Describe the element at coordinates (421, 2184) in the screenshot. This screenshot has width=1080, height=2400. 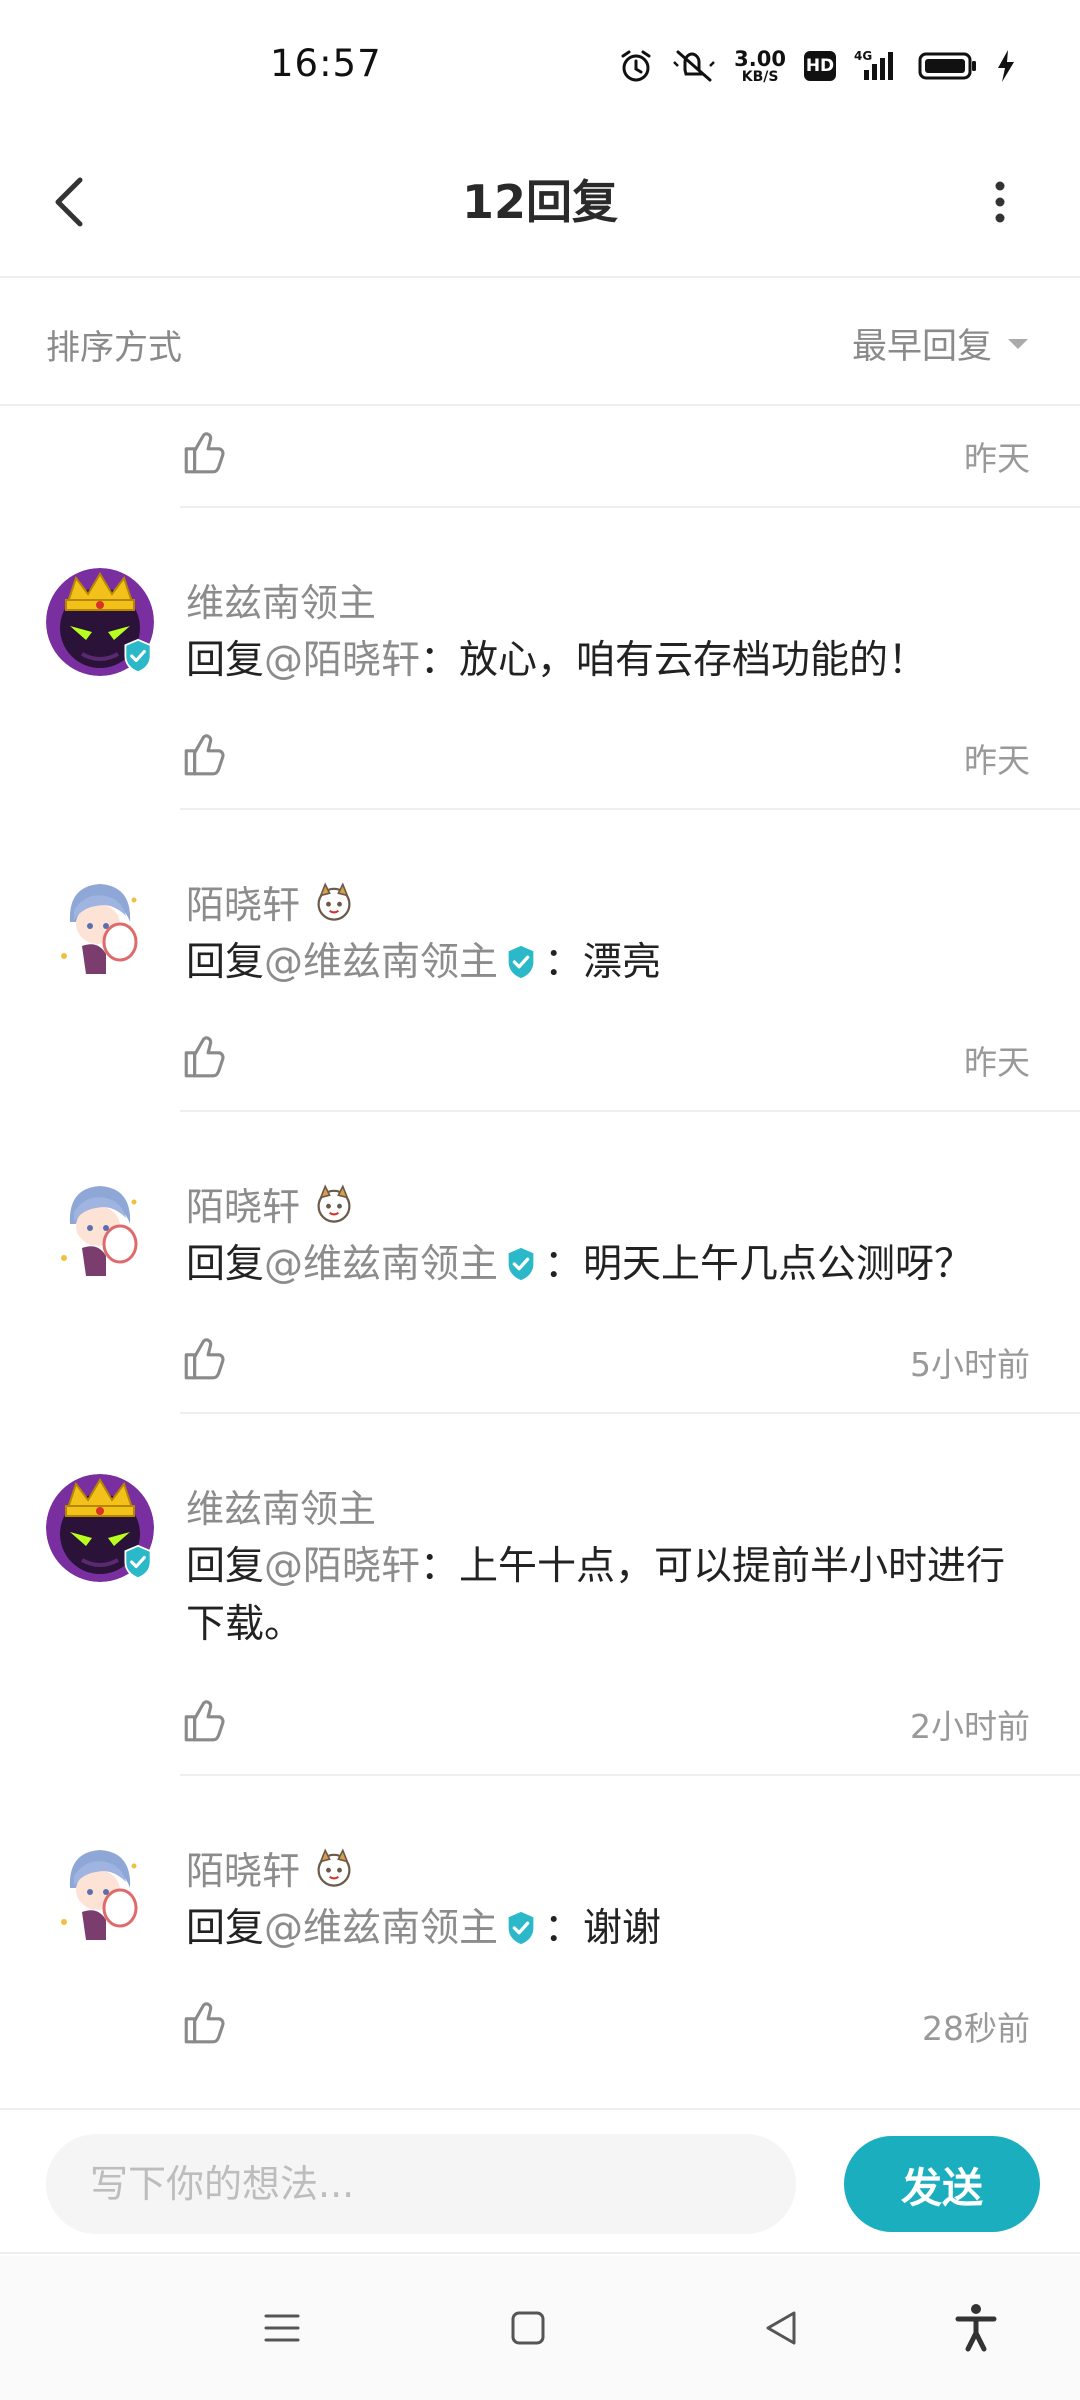
I see `comment-input` at that location.